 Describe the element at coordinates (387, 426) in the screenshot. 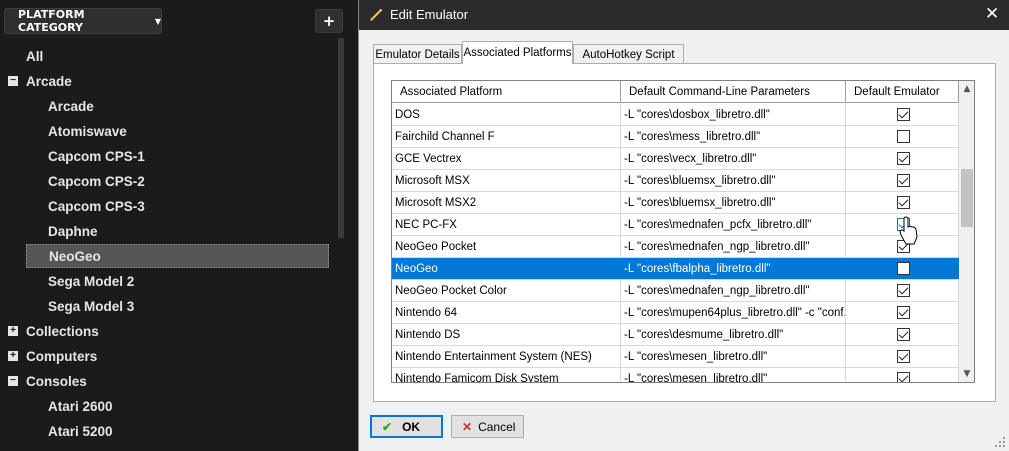

I see `checkmark-icon: ✔` at that location.